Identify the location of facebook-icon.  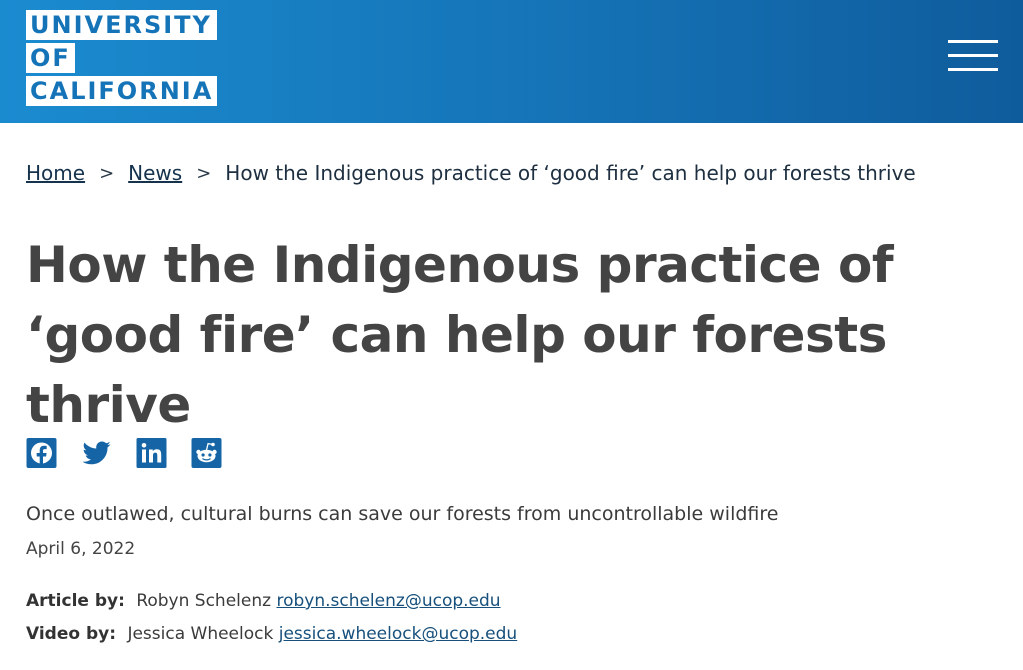
(41, 453).